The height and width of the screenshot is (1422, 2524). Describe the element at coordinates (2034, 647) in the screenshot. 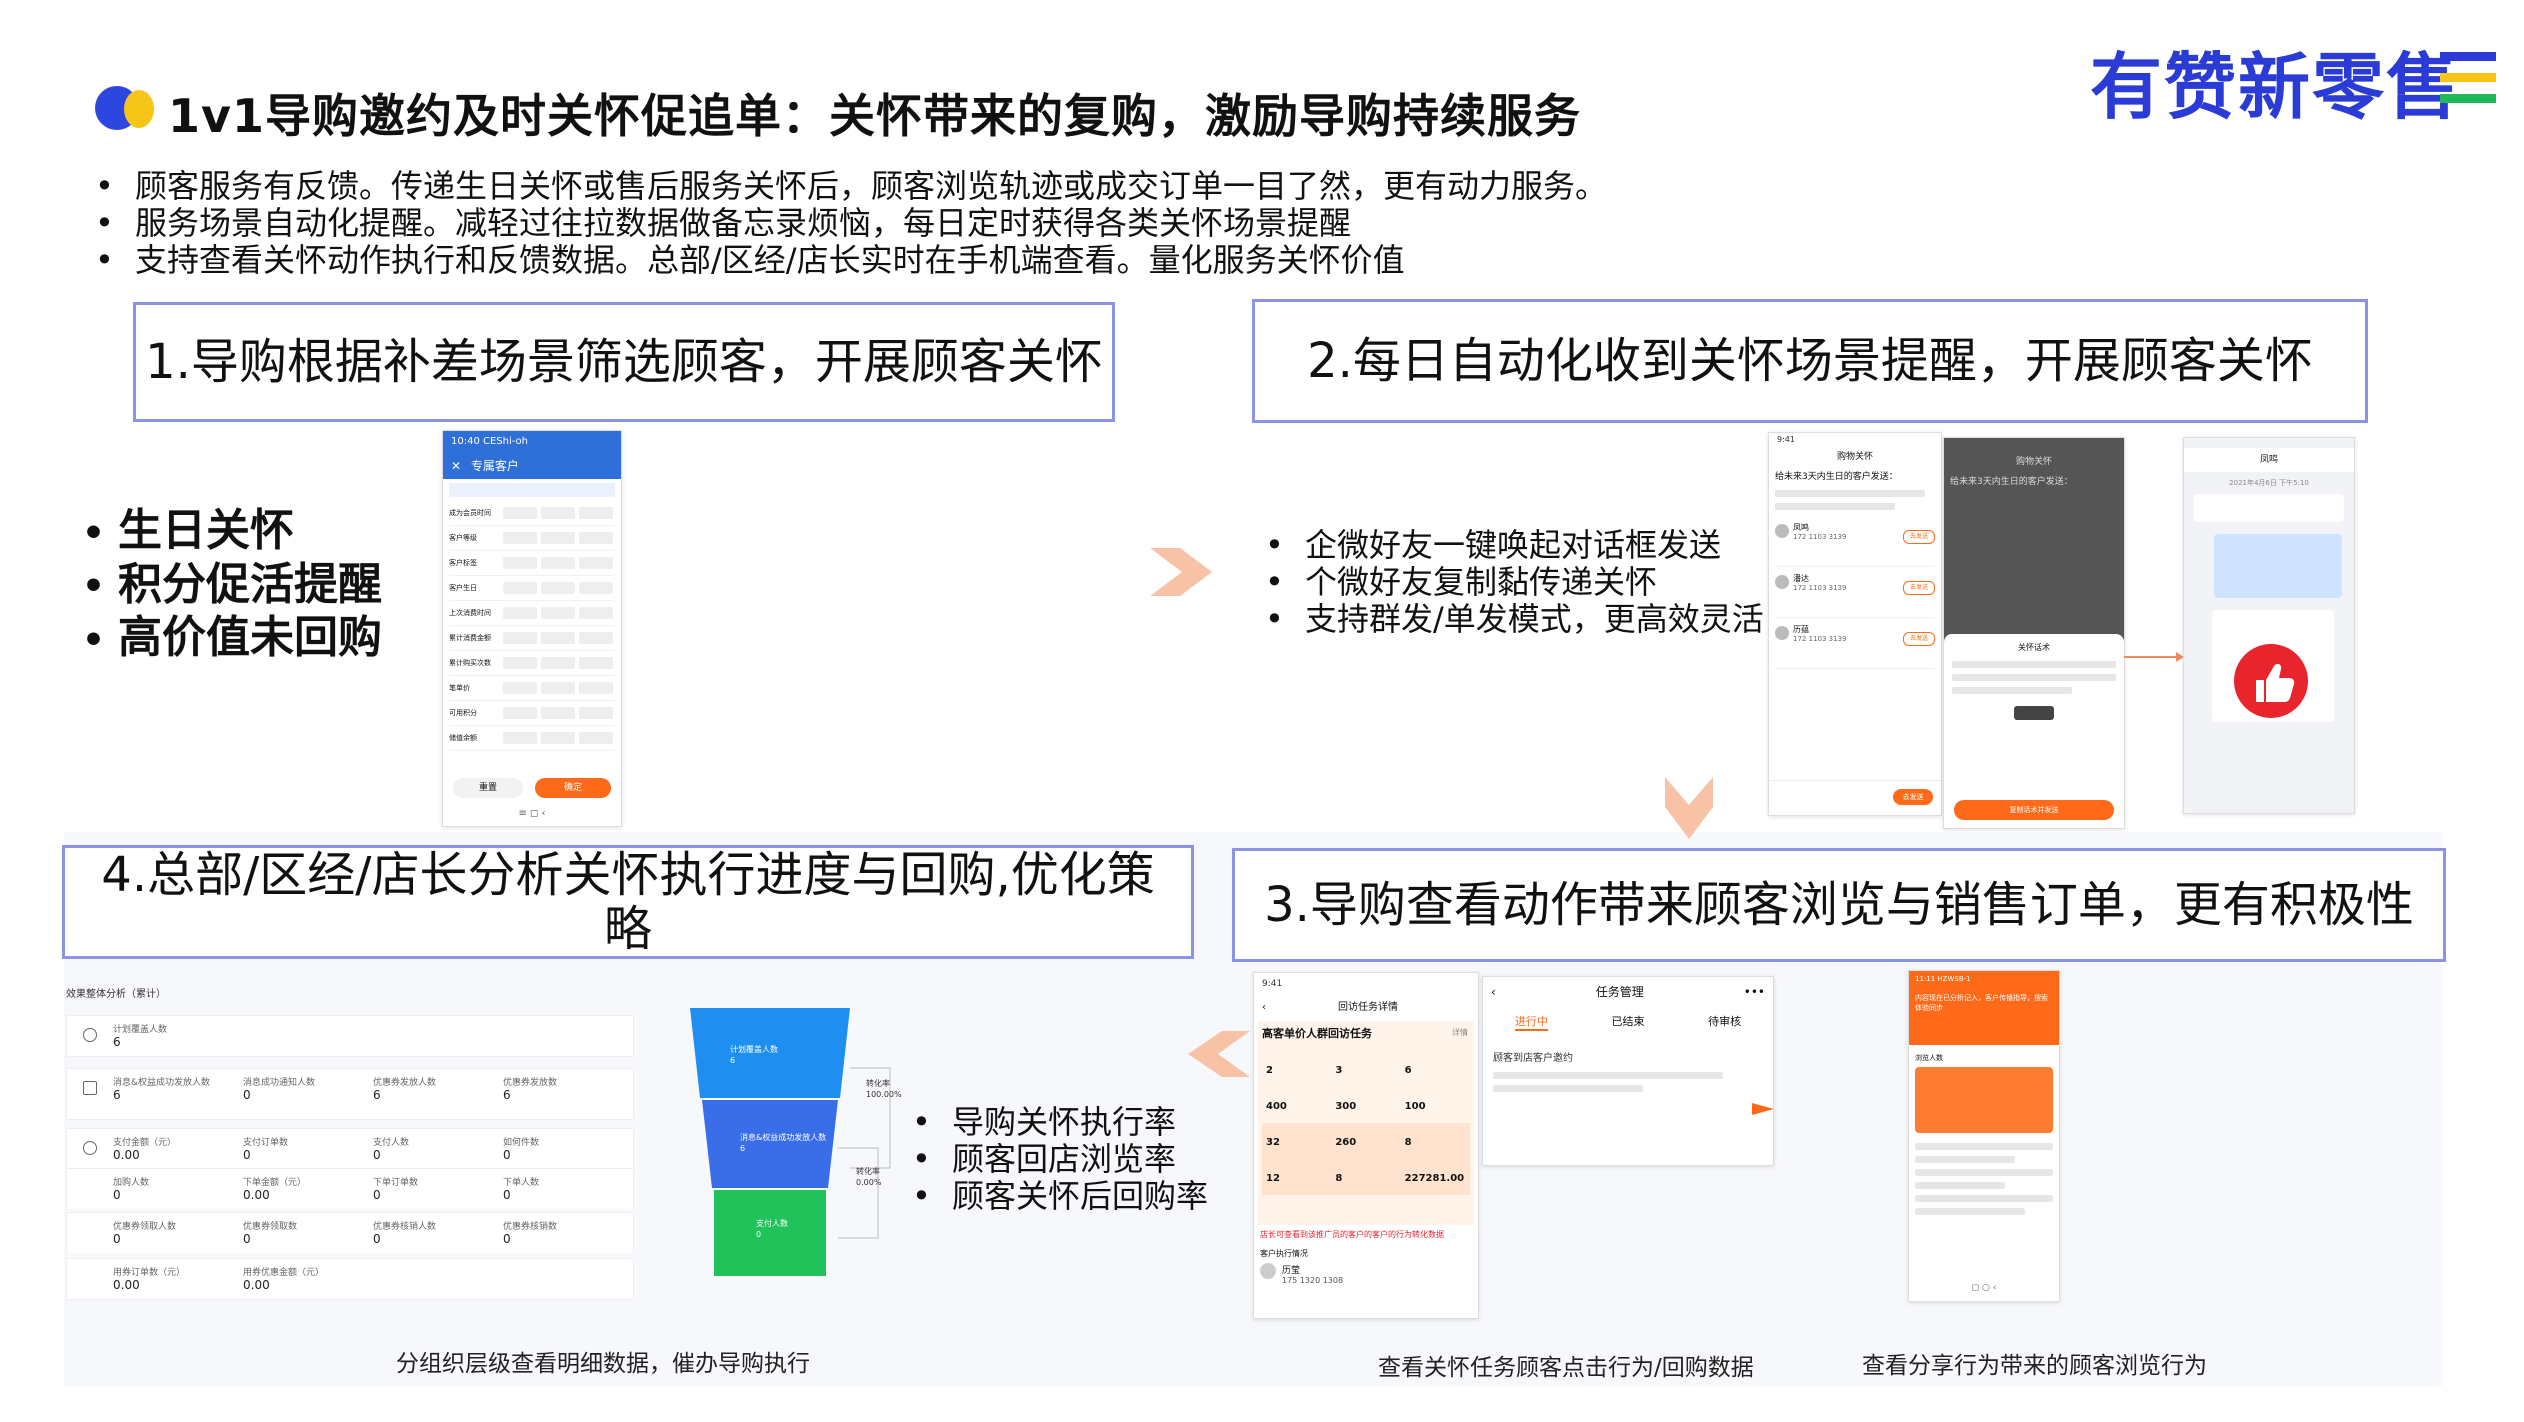

I see `popup-title: 关怀话术` at that location.